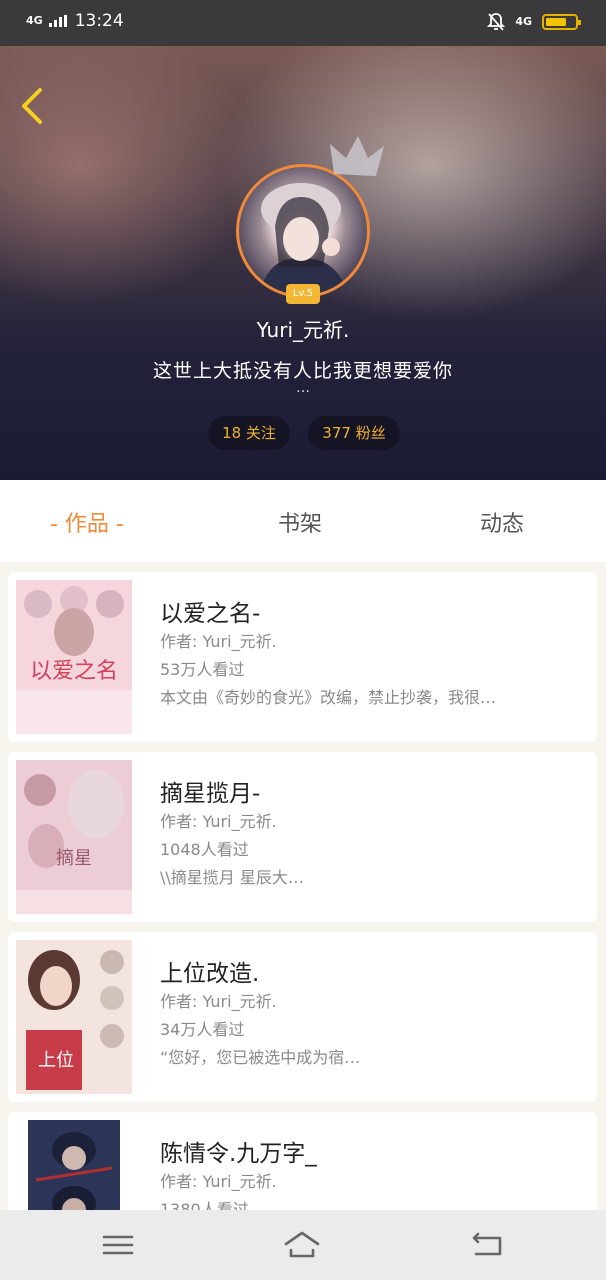 This screenshot has width=606, height=1280. What do you see at coordinates (249, 433) in the screenshot?
I see `following-count: 18 关注` at bounding box center [249, 433].